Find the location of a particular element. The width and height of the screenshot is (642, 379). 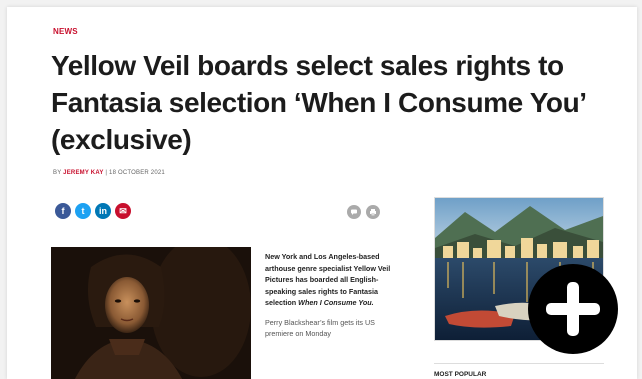

twitter-icon: t is located at coordinates (83, 211).